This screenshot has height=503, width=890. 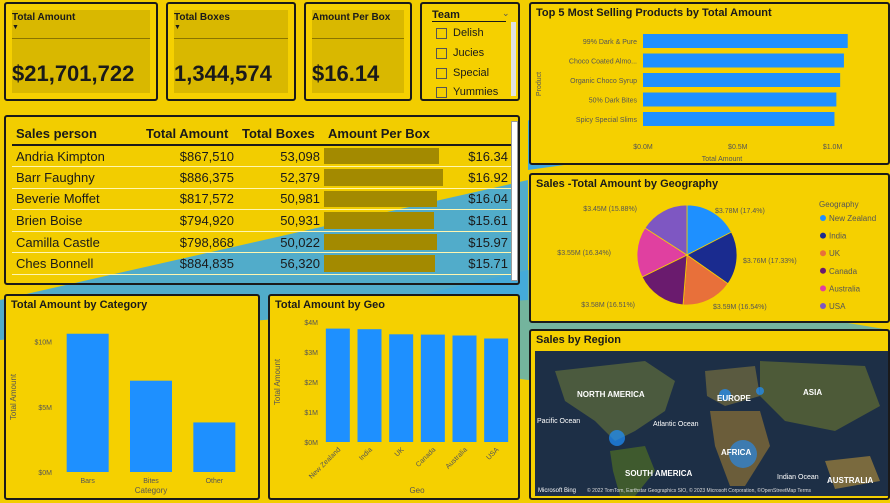 I want to click on tick-label: USA, so click(x=492, y=453).